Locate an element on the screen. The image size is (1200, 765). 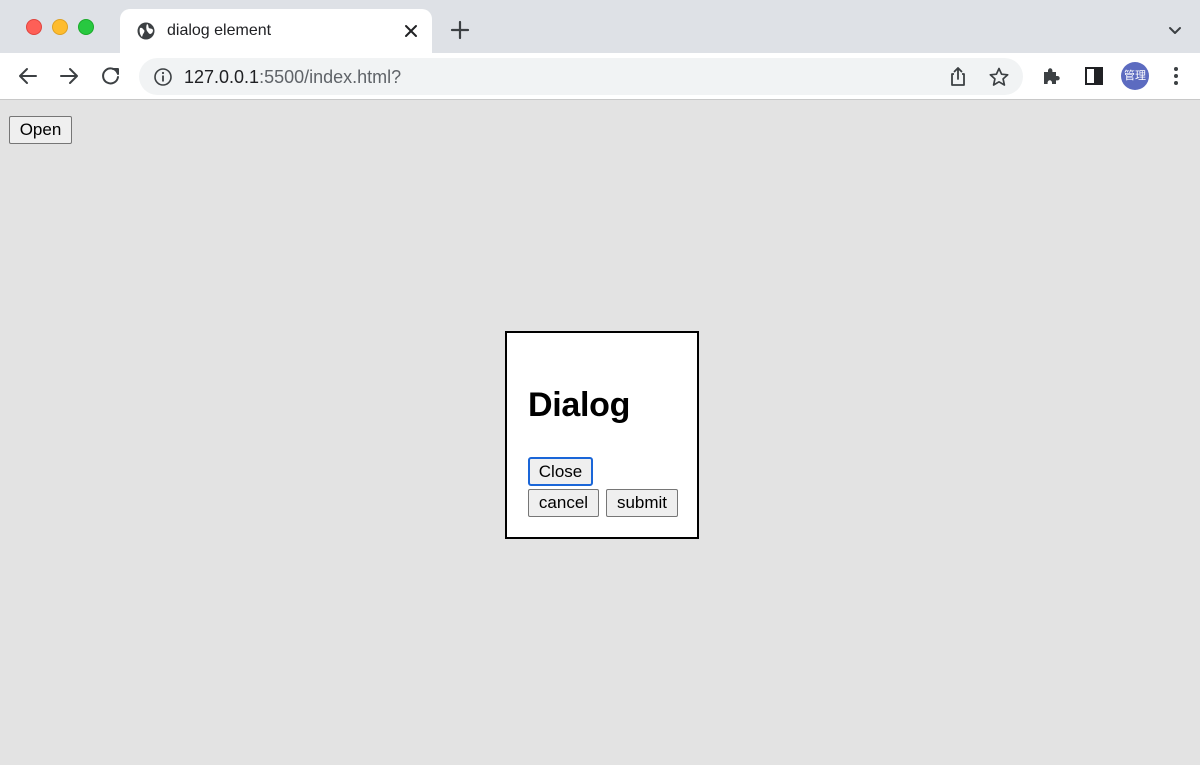
close-button: Close is located at coordinates (560, 471).